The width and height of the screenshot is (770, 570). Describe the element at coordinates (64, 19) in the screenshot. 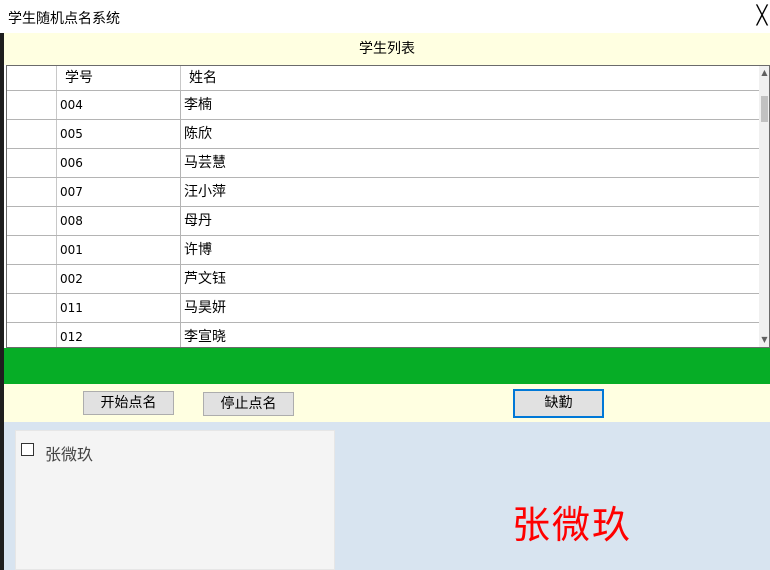

I see `window-title: 学生随机点名系统` at that location.